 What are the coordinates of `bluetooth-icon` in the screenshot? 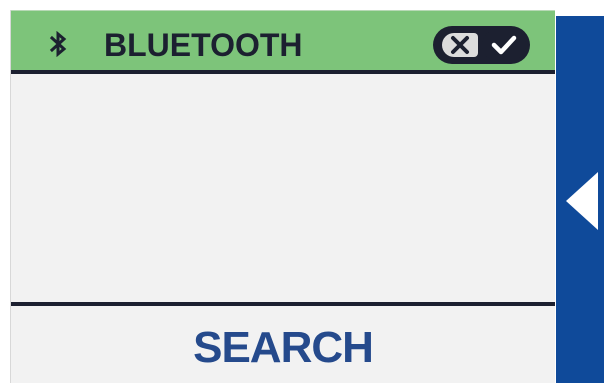 It's located at (58, 44).